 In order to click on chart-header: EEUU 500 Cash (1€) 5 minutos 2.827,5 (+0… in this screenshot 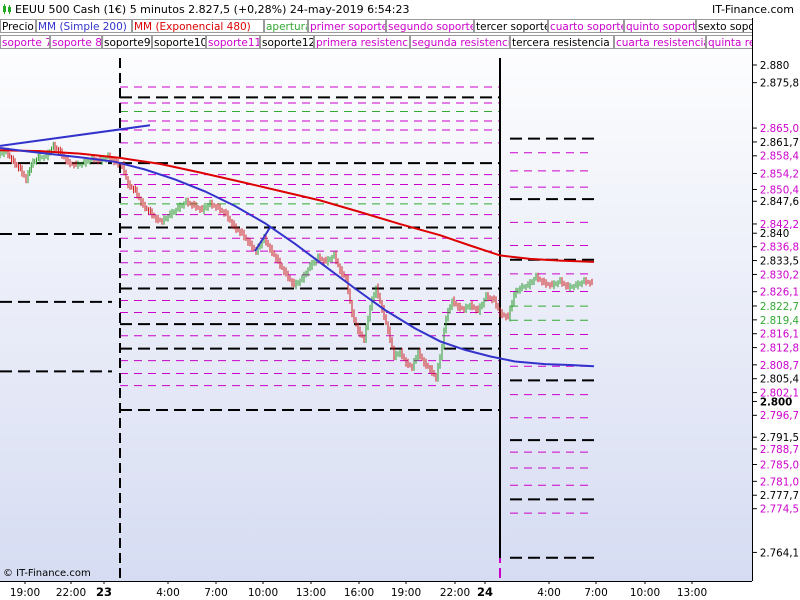, I will do `click(400, 9)`.